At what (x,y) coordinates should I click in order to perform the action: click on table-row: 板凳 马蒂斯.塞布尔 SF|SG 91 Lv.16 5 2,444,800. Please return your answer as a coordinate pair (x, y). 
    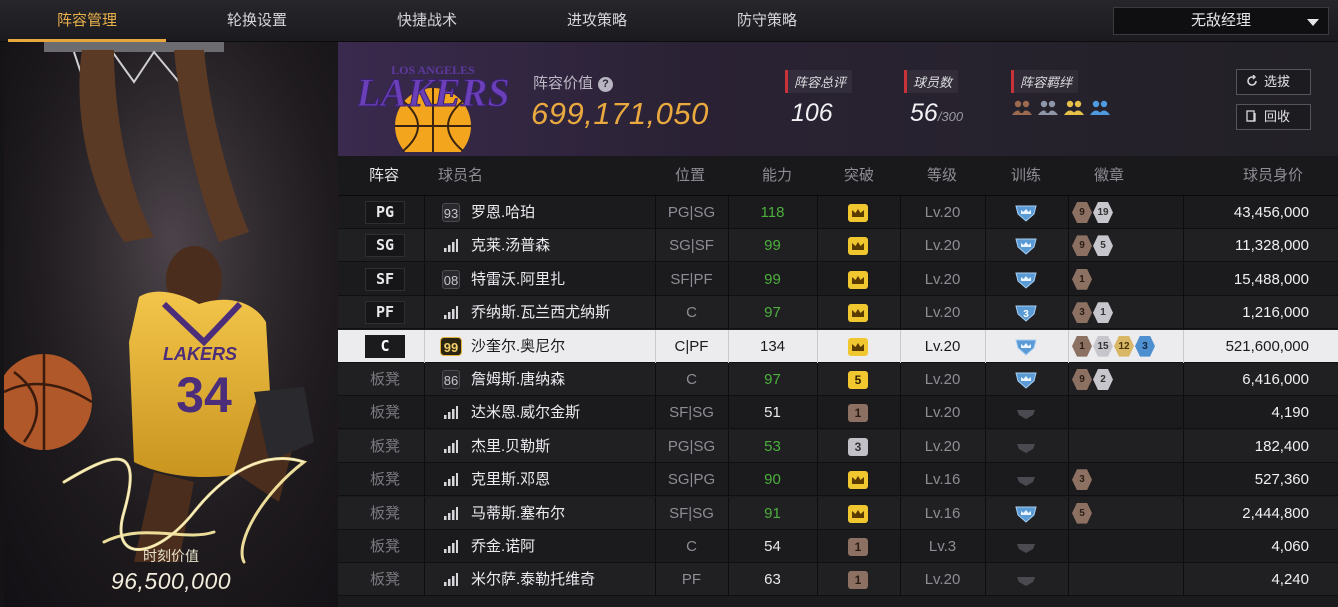
    Looking at the image, I should click on (838, 513).